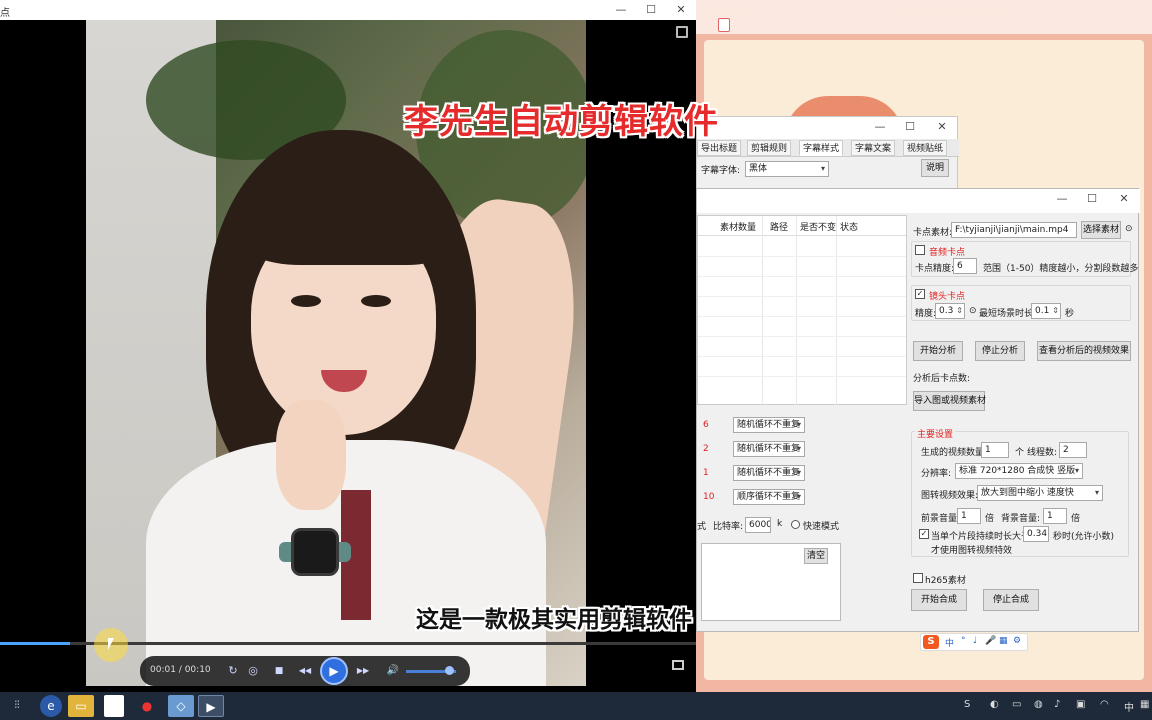  I want to click on shot-precision-spinner: 0.3, so click(950, 311).